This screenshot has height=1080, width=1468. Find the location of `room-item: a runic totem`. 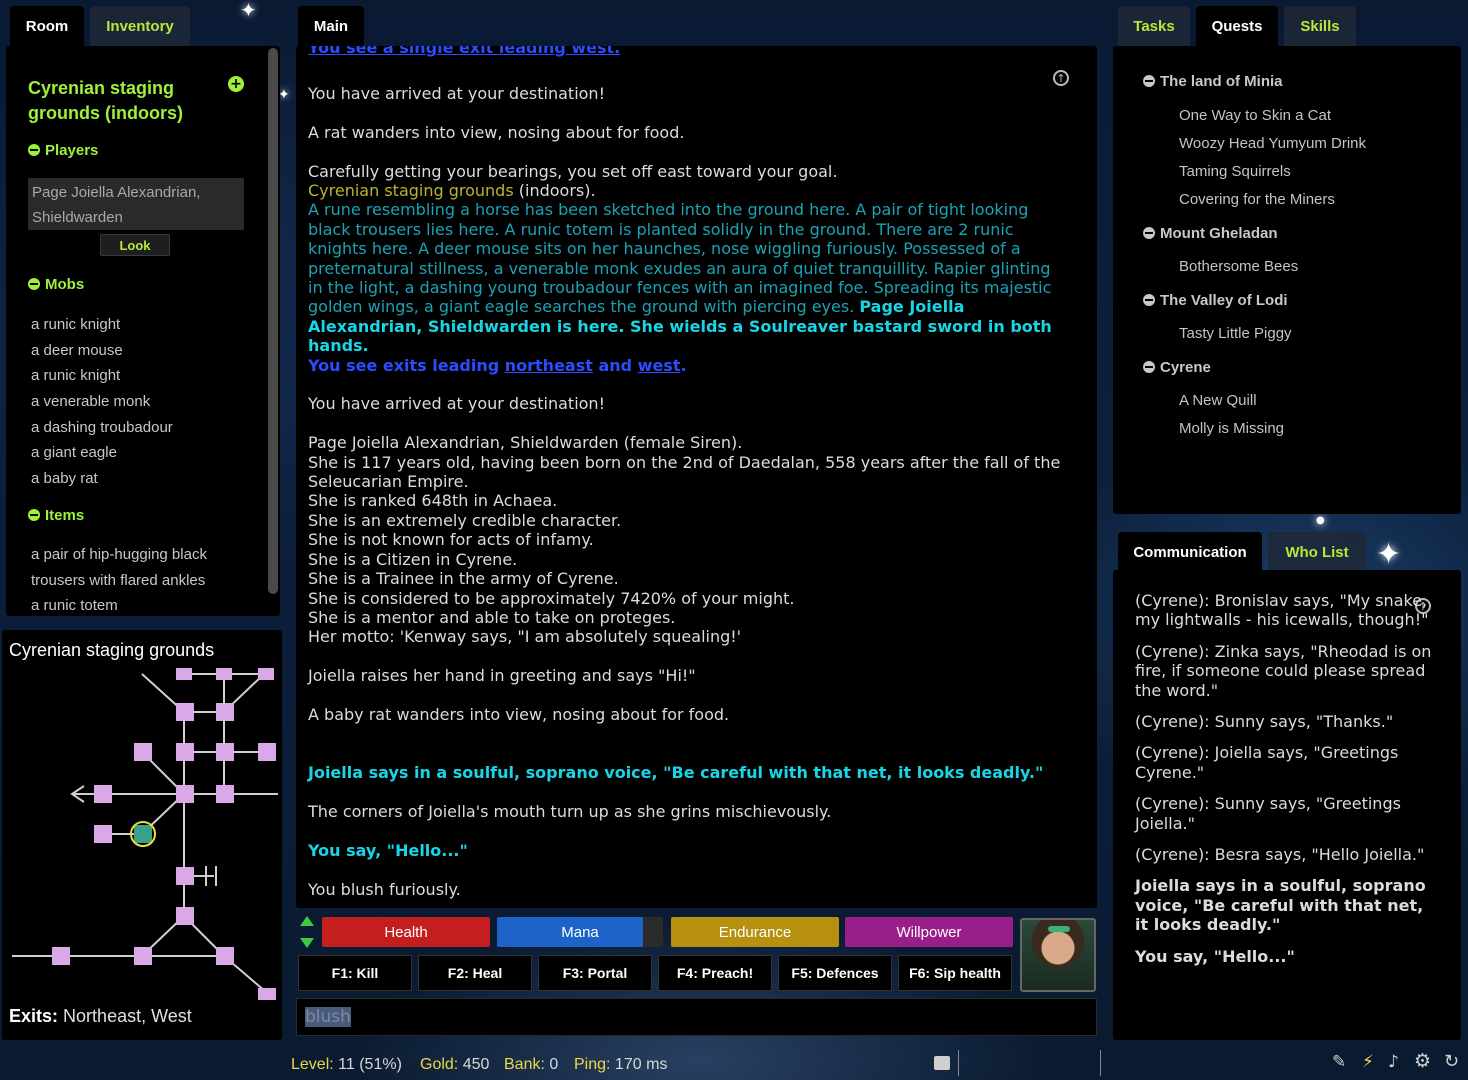

room-item: a runic totem is located at coordinates (131, 606).